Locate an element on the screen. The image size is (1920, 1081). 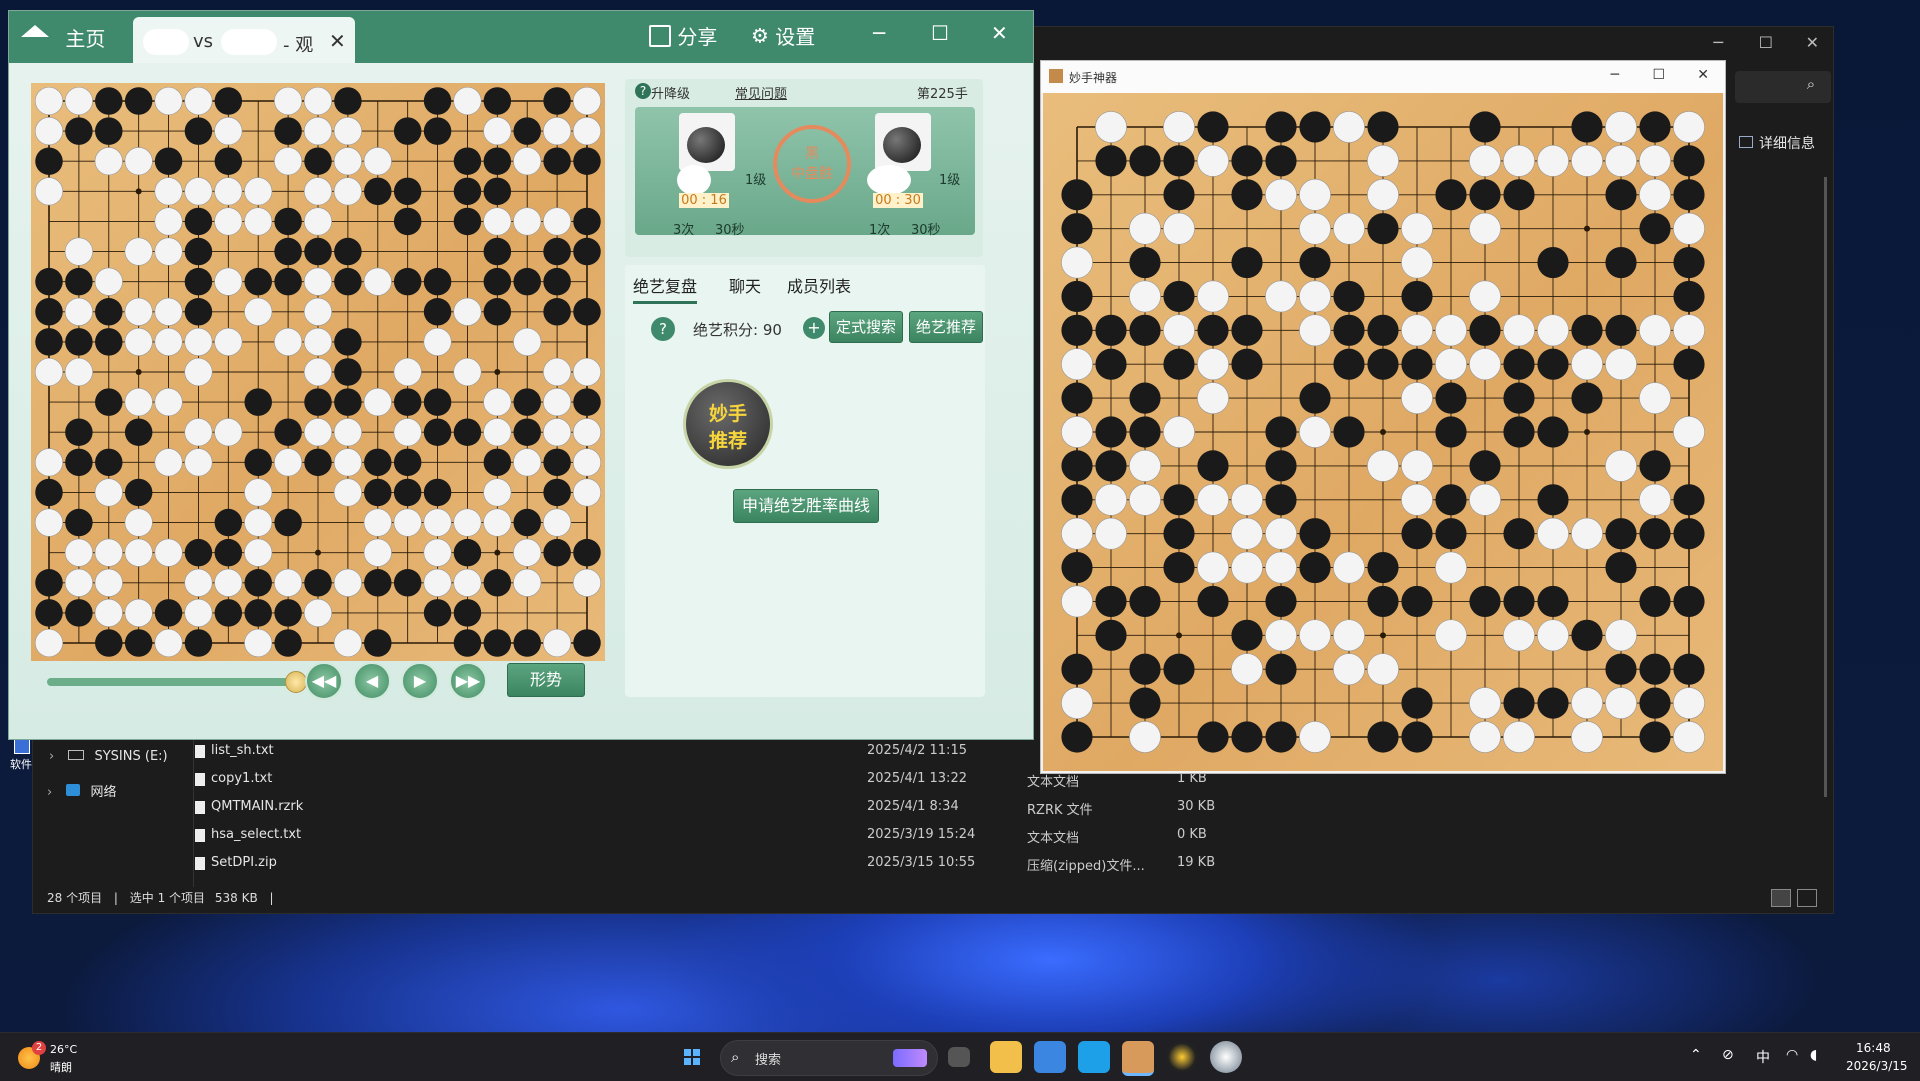
tab-game: vs - 观 ✕ is located at coordinates (244, 40).